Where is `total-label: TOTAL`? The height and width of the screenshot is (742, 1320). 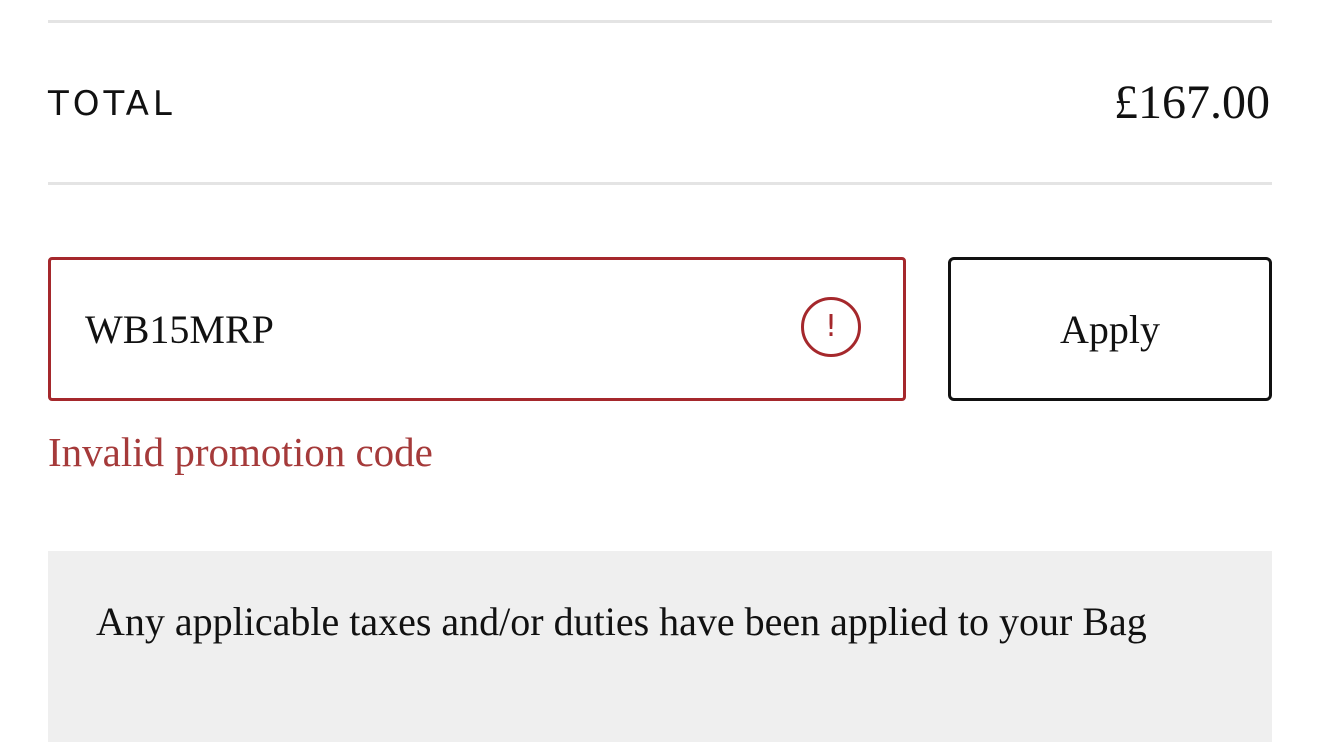 total-label: TOTAL is located at coordinates (112, 104).